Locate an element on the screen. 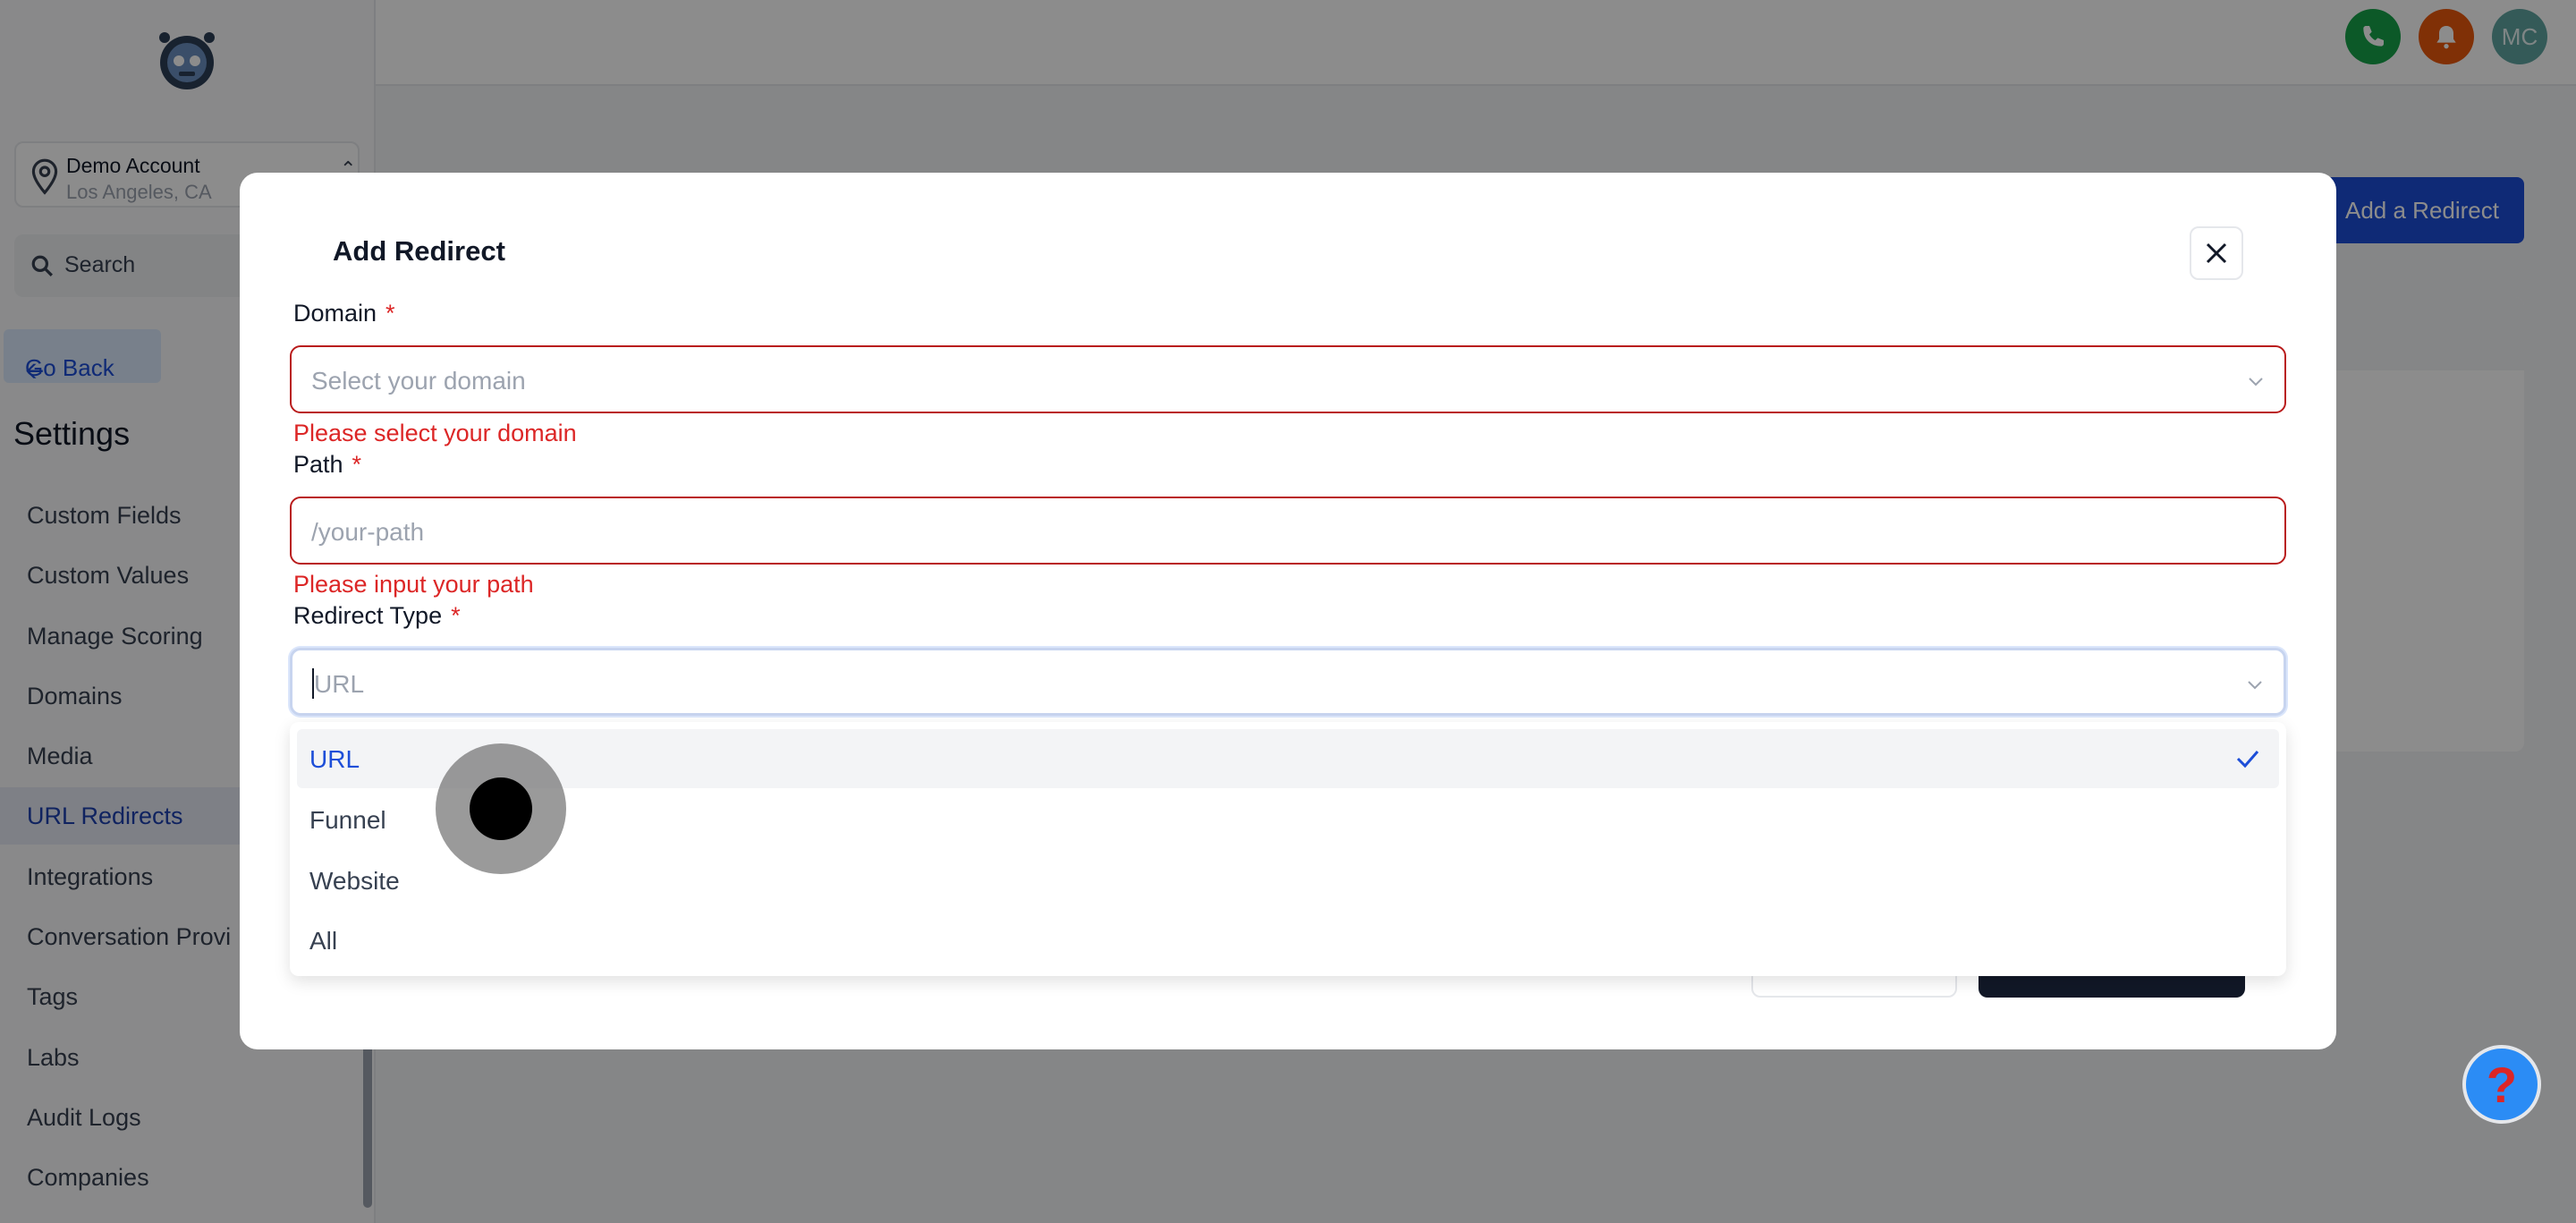 This screenshot has width=2576, height=1223. option-funnel: Funnel is located at coordinates (1288, 819).